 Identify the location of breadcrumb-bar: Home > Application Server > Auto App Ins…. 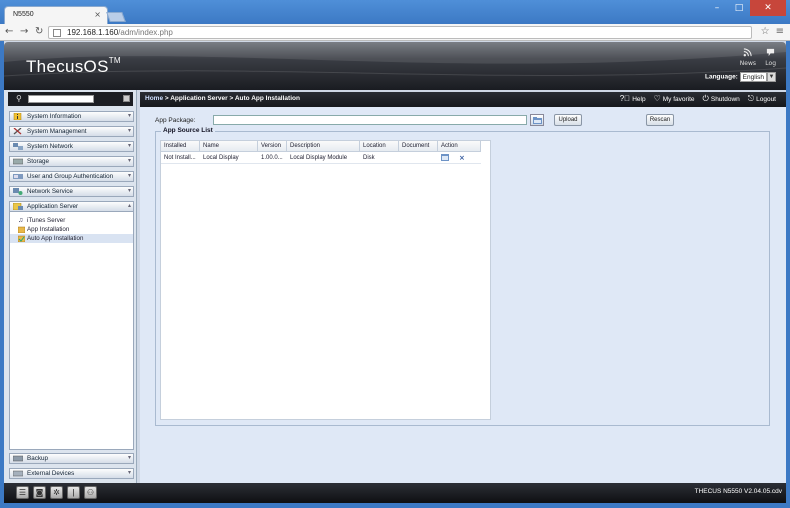
(463, 99).